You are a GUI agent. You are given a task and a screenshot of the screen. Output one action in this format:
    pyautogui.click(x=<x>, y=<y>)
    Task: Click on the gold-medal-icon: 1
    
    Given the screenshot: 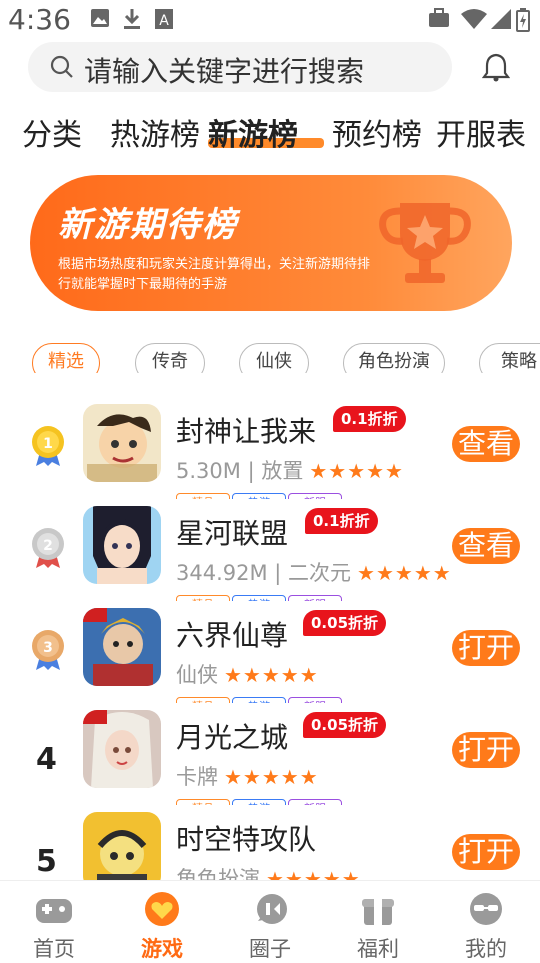 What is the action you would take?
    pyautogui.click(x=48, y=446)
    